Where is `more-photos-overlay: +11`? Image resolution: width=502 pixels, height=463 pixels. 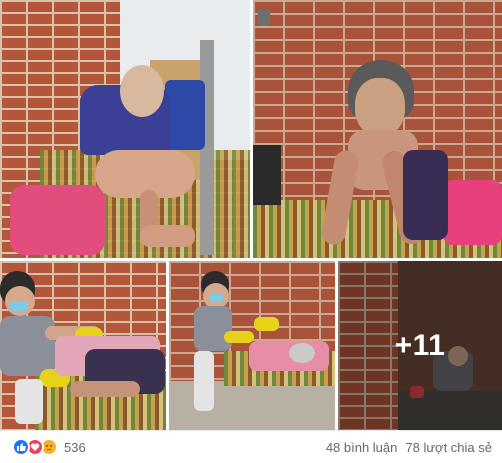
more-photos-overlay: +11 is located at coordinates (420, 345).